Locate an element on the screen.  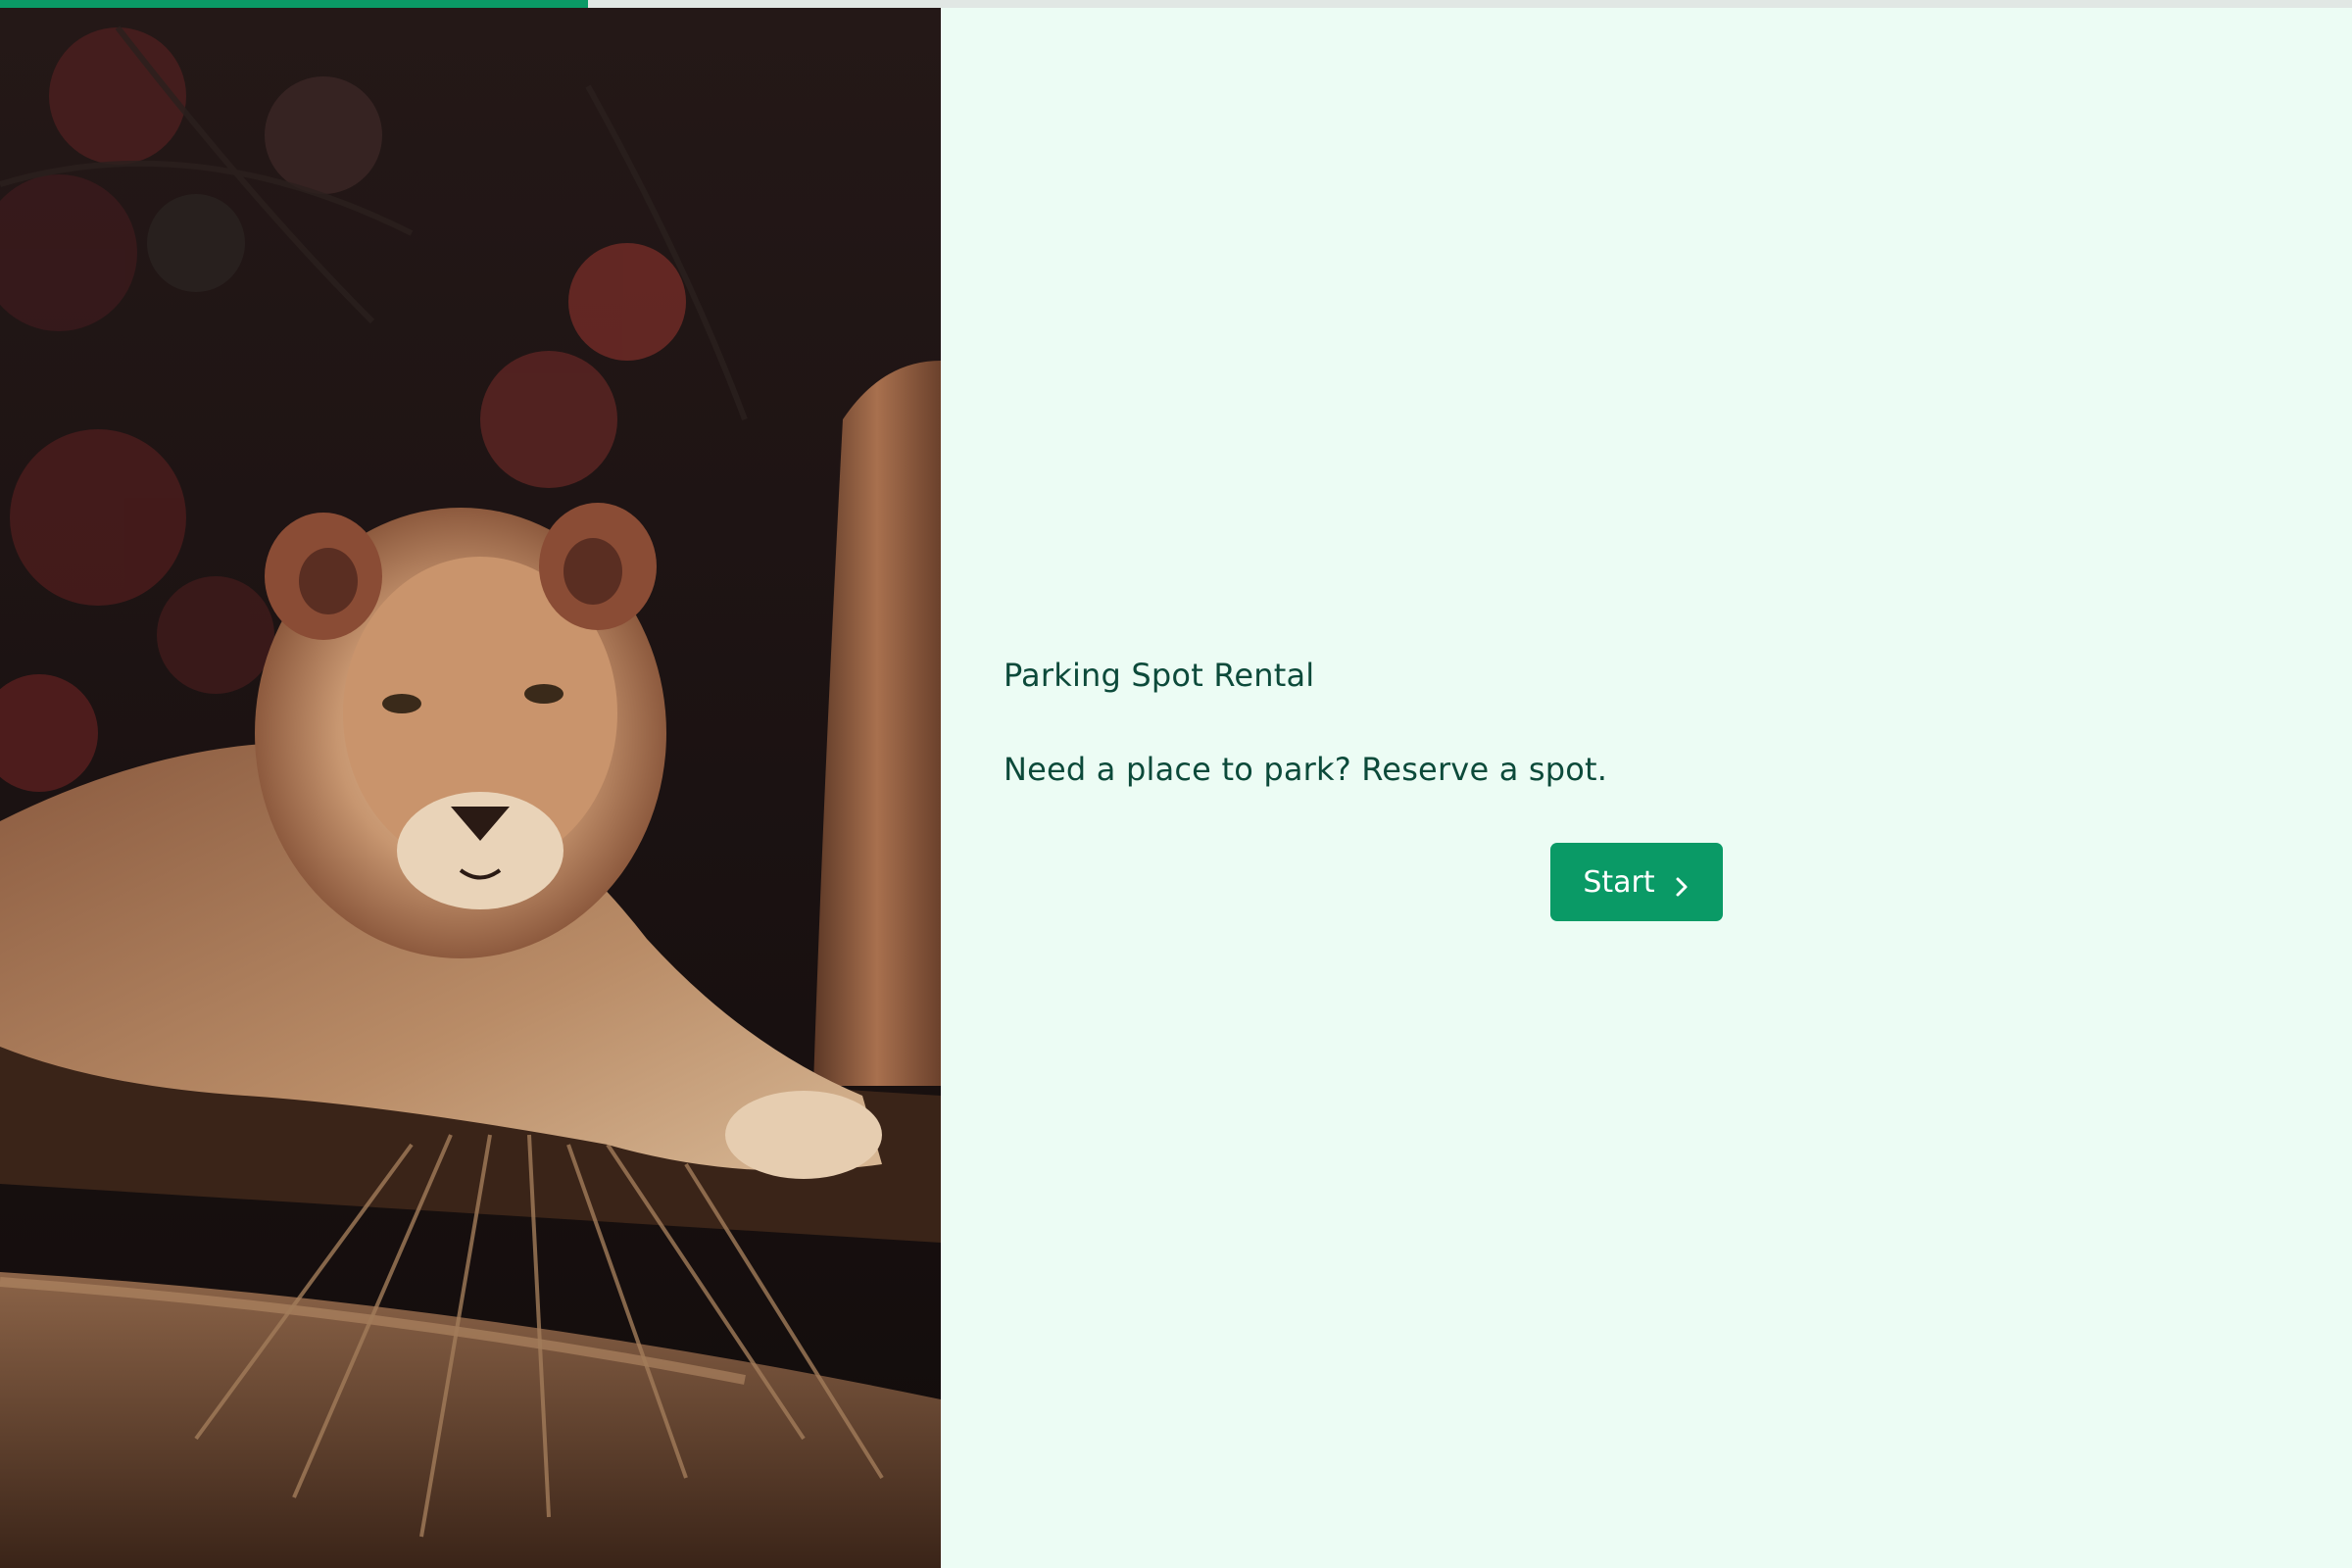
start-button: Start is located at coordinates (1636, 882).